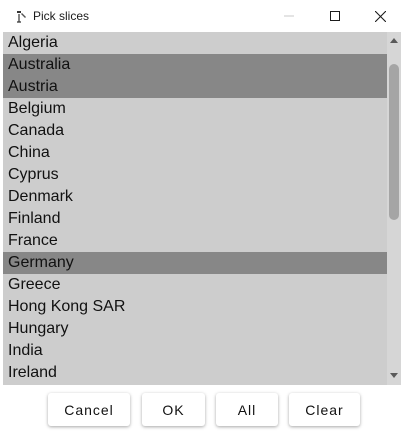 The height and width of the screenshot is (433, 403). I want to click on minimize-icon, so click(289, 16).